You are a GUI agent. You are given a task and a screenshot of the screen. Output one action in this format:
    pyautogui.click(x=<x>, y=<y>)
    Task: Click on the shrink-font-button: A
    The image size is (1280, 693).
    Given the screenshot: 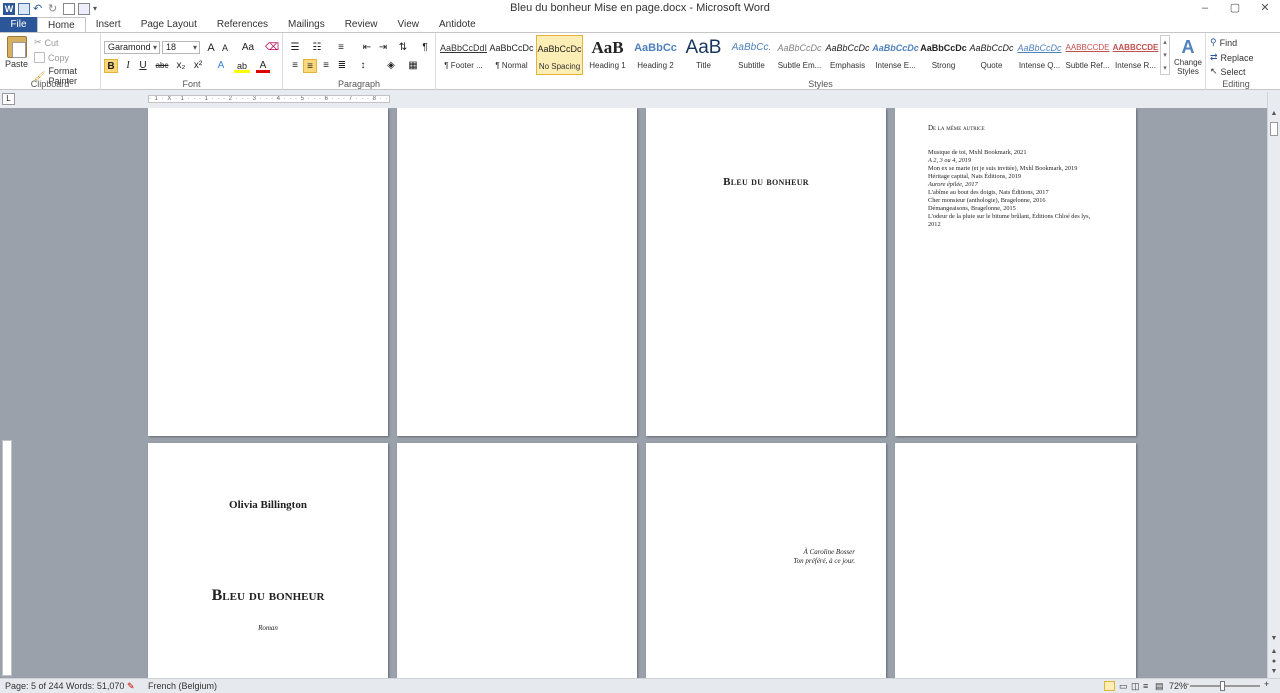 What is the action you would take?
    pyautogui.click(x=225, y=48)
    